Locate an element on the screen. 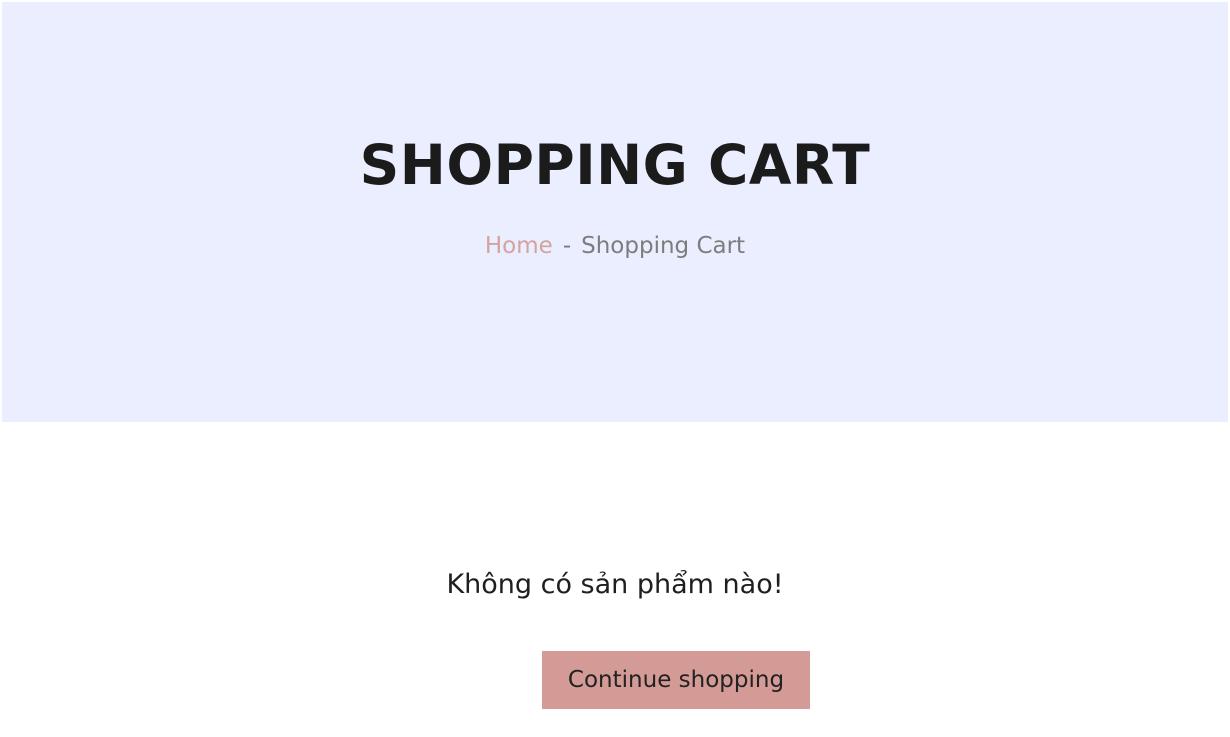 Image resolution: width=1230 pixels, height=737 pixels. breadcrumb-home-link: Home is located at coordinates (519, 246).